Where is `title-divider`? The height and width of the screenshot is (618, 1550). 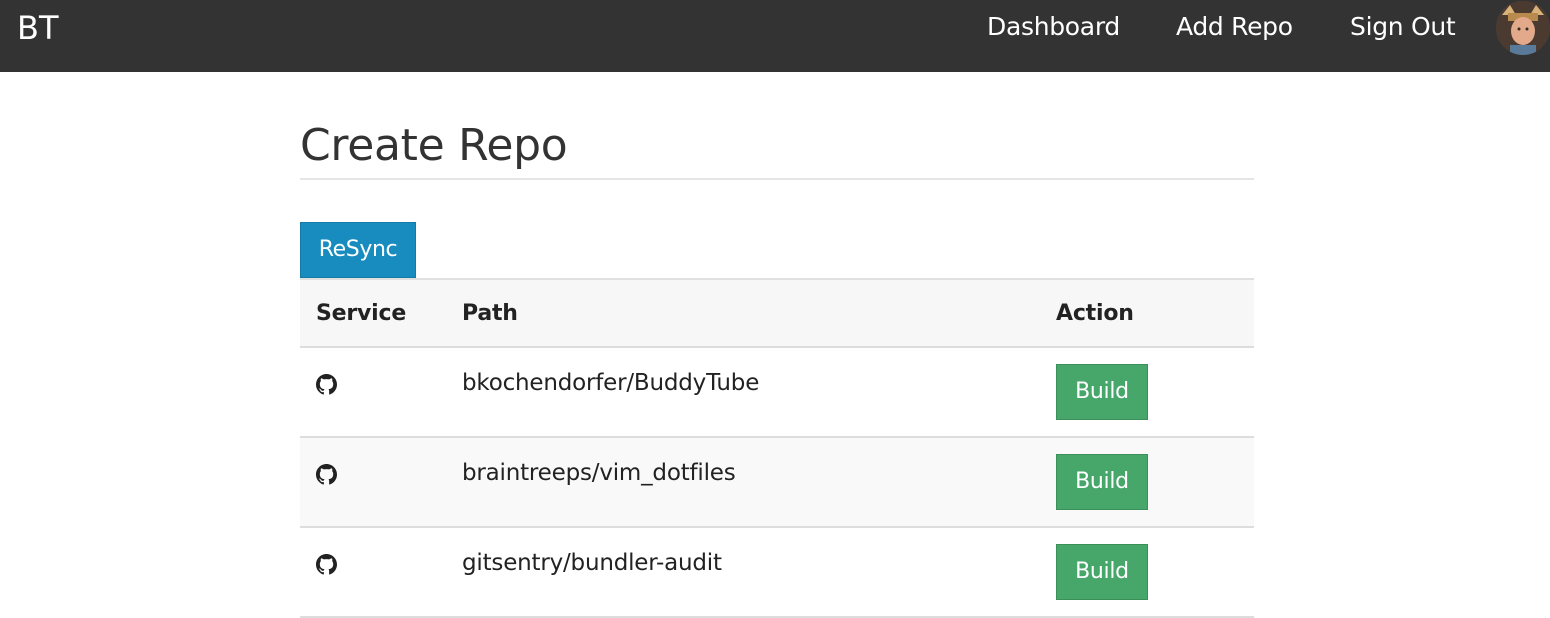
title-divider is located at coordinates (777, 179).